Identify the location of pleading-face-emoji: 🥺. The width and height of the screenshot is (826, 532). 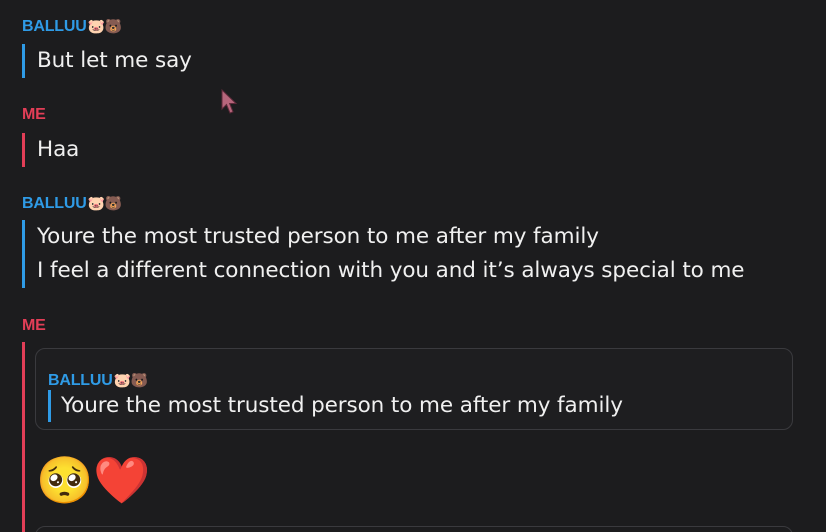
(65, 480).